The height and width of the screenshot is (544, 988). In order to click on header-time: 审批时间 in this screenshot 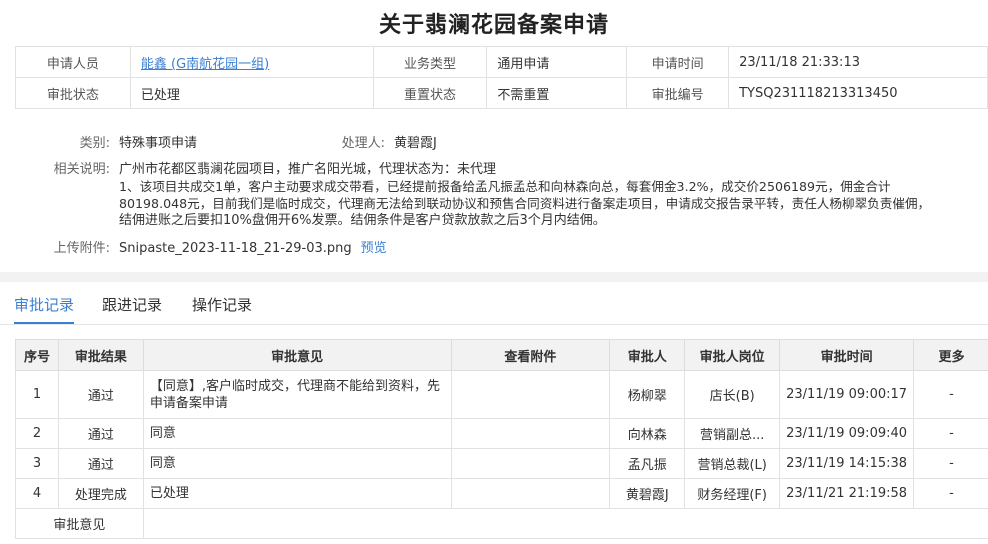, I will do `click(847, 355)`.